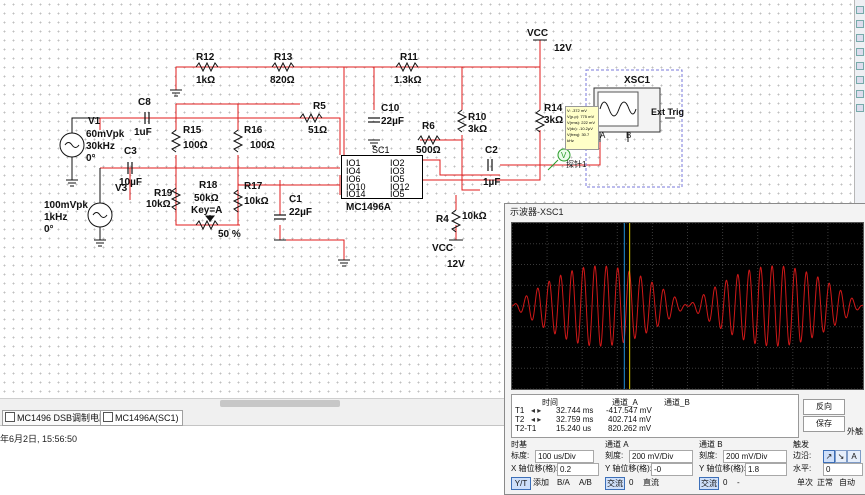 The image size is (865, 495). What do you see at coordinates (319, 106) in the screenshot?
I see `r5-label: R5` at bounding box center [319, 106].